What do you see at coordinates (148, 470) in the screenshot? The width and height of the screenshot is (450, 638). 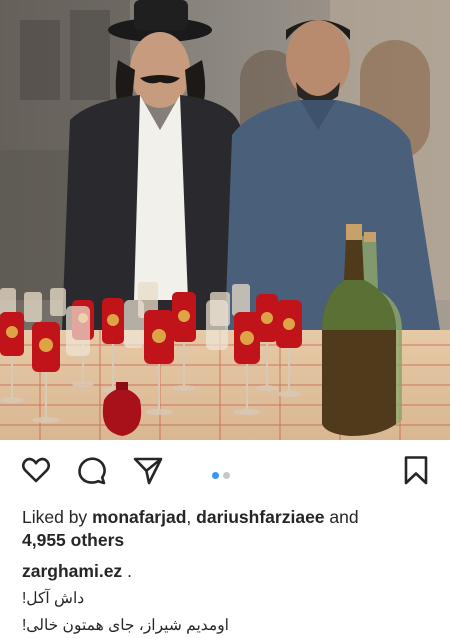 I see `share-icon` at bounding box center [148, 470].